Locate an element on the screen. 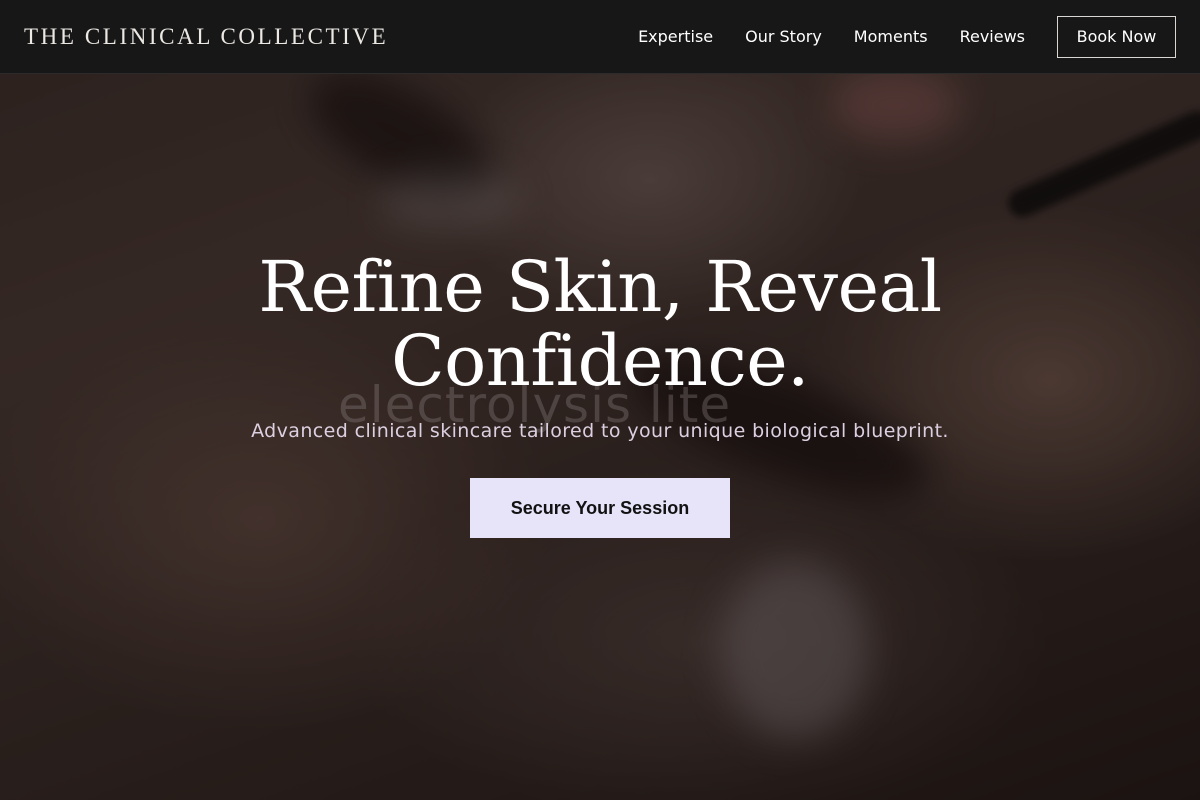 The height and width of the screenshot is (800, 1200). nav-link-moments: Moments is located at coordinates (891, 36).